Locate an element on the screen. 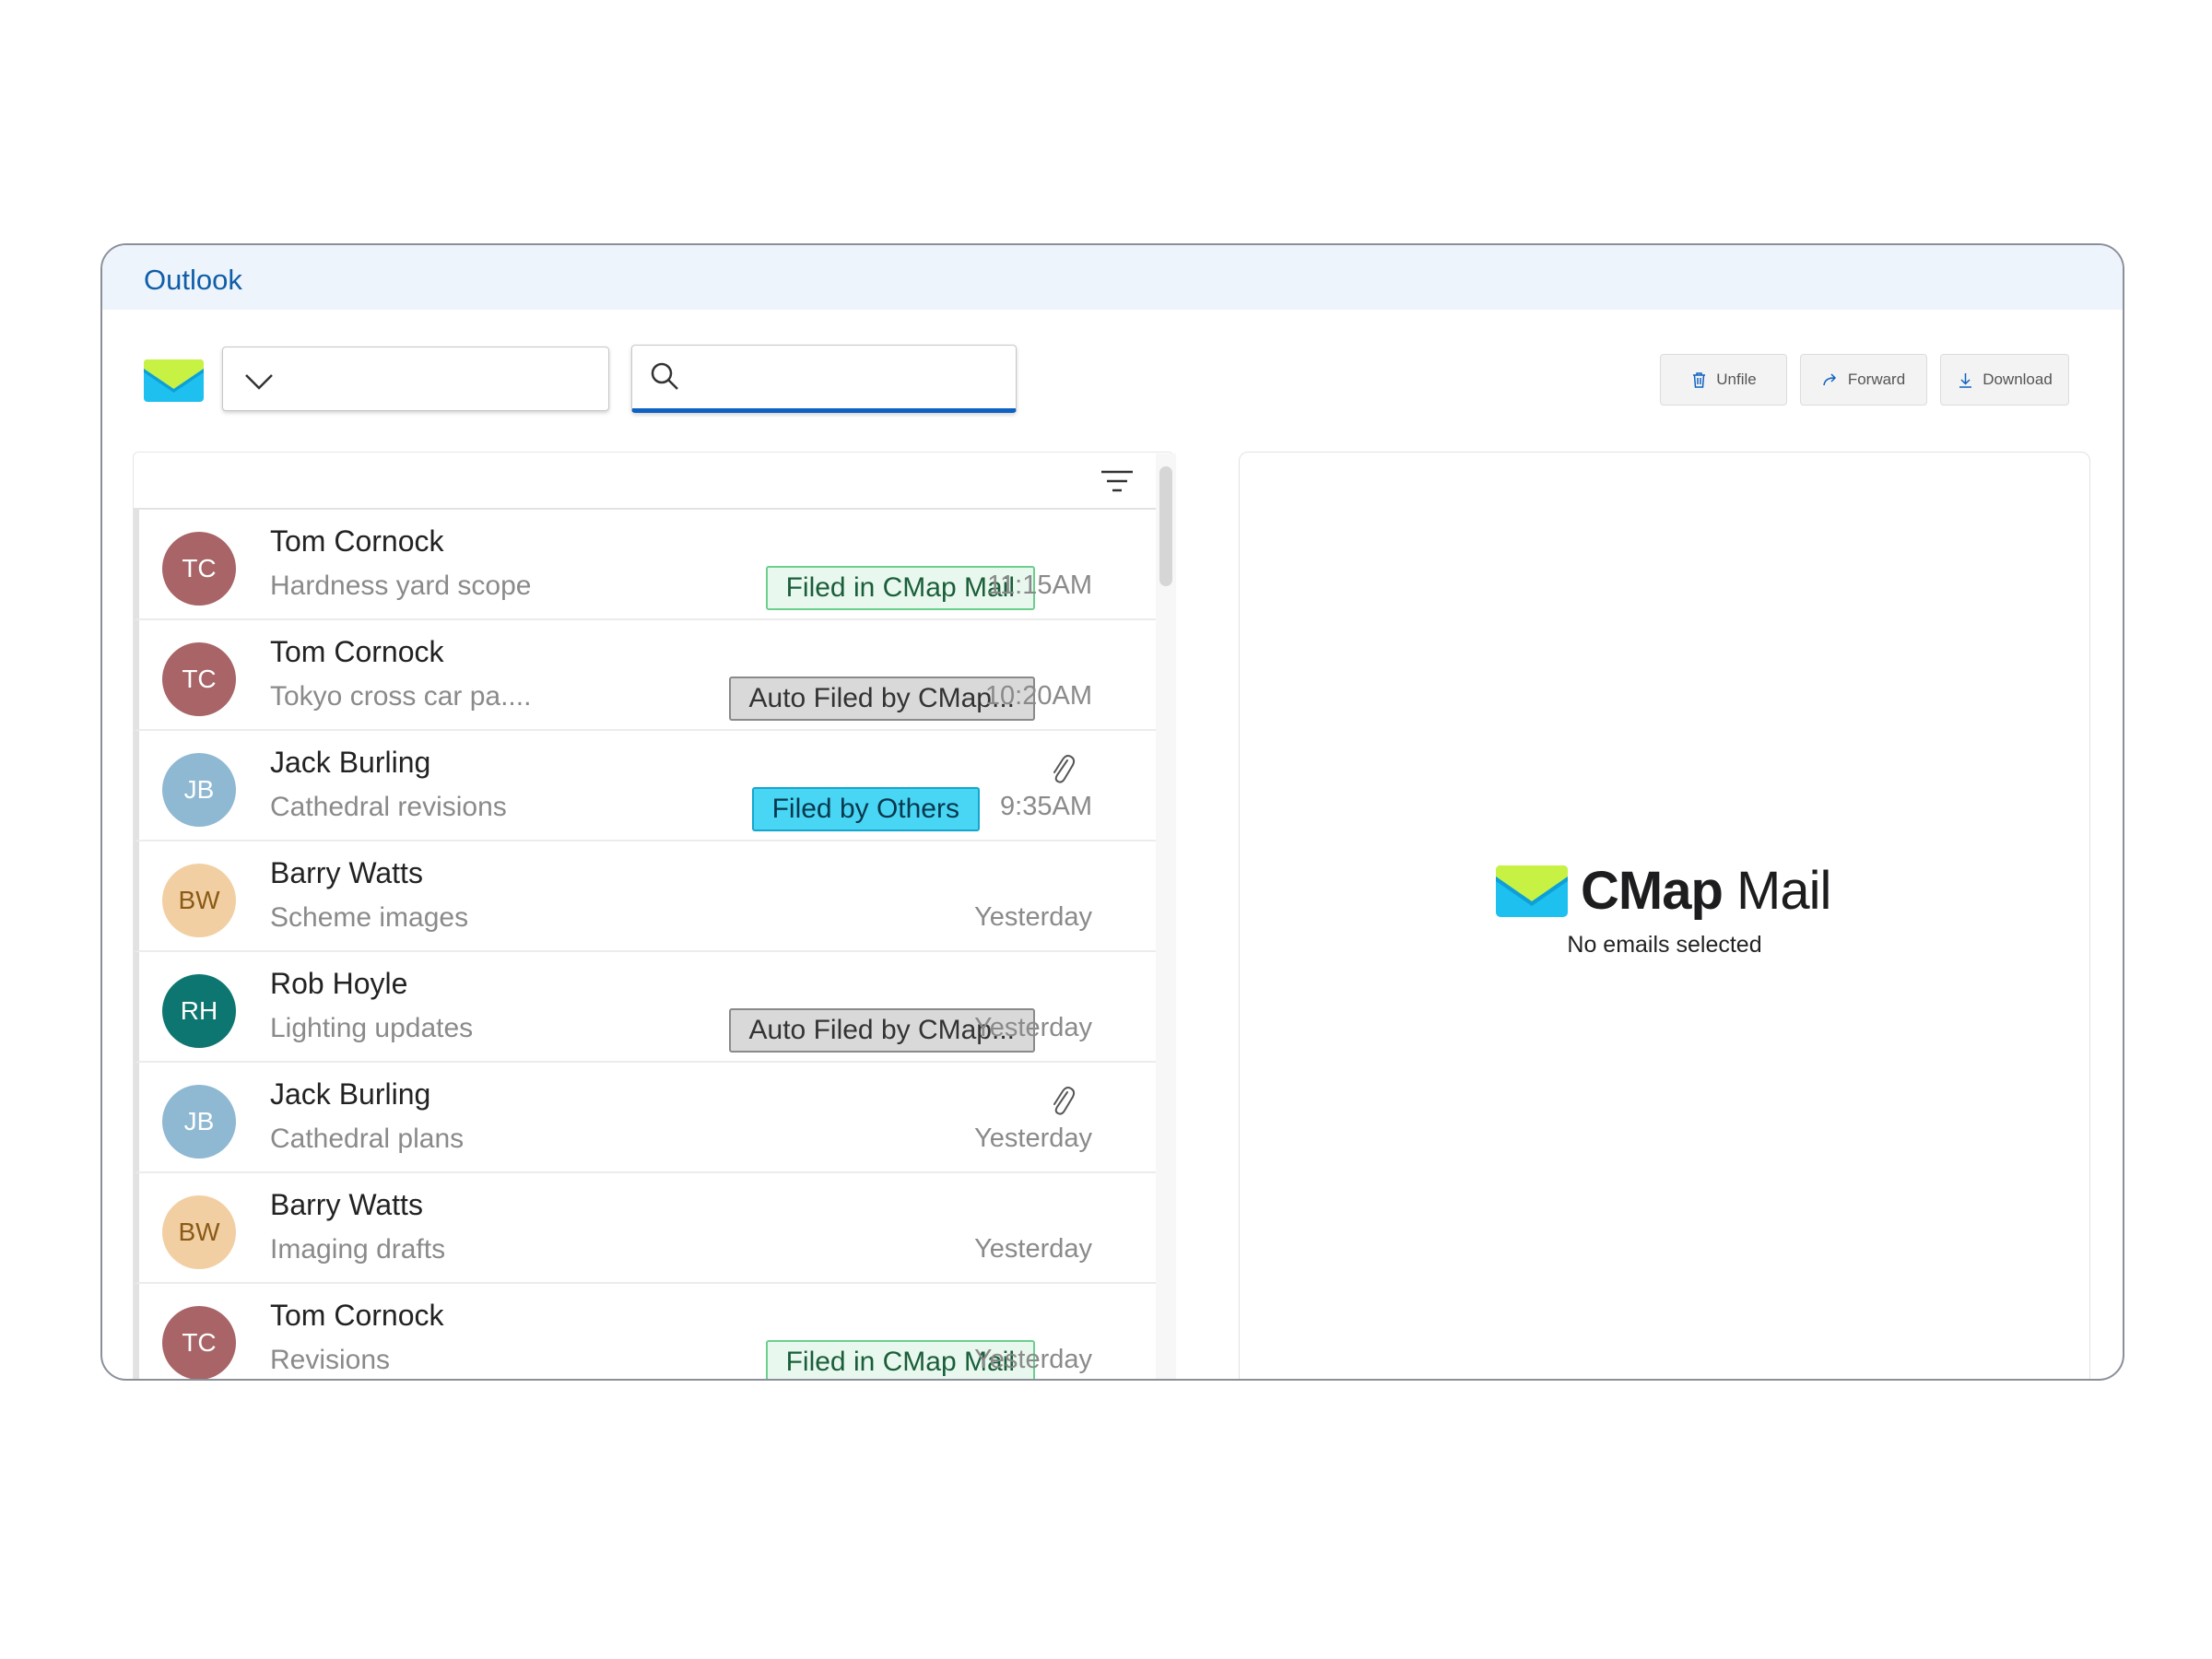 The image size is (2212, 1659). search-icon is located at coordinates (664, 376).